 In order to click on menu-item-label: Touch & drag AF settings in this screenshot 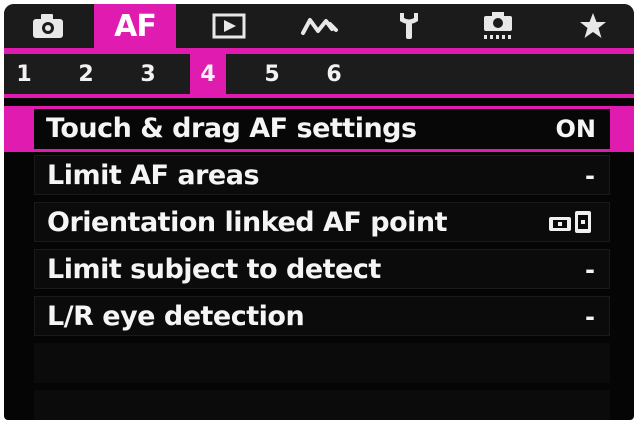, I will do `click(231, 128)`.